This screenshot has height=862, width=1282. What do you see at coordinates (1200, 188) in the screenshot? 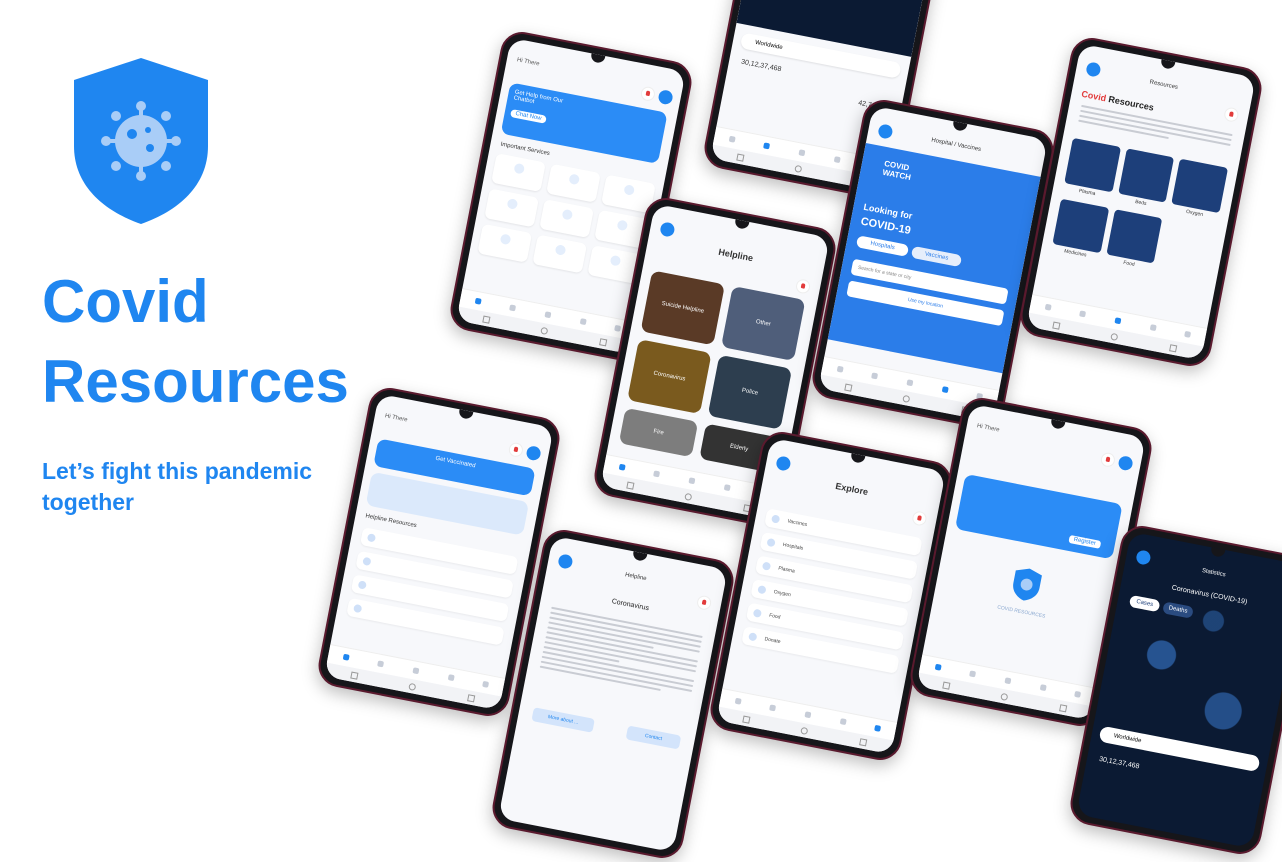
I see `resource-tile: Oxygen` at bounding box center [1200, 188].